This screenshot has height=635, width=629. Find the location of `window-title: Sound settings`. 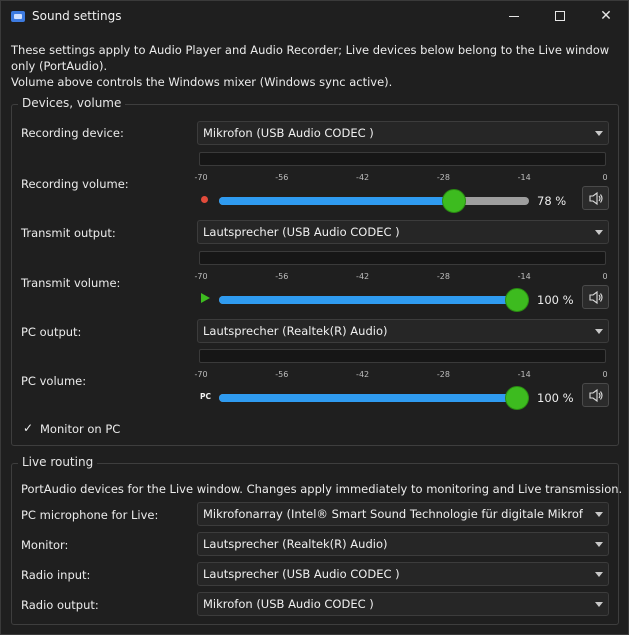

window-title: Sound settings is located at coordinates (77, 16).